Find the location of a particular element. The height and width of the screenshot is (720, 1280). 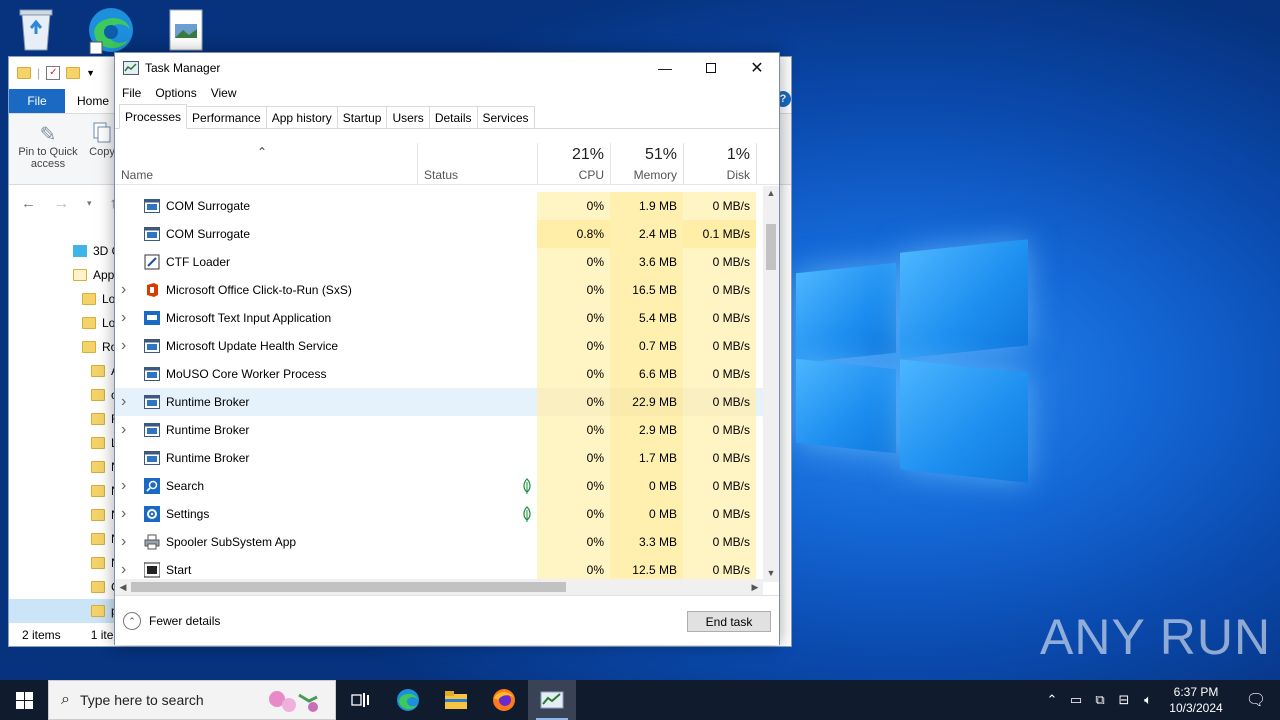

process-row: COM Surrogate 0.8% 2.4 MB 0.1 MB/s is located at coordinates (439, 234).